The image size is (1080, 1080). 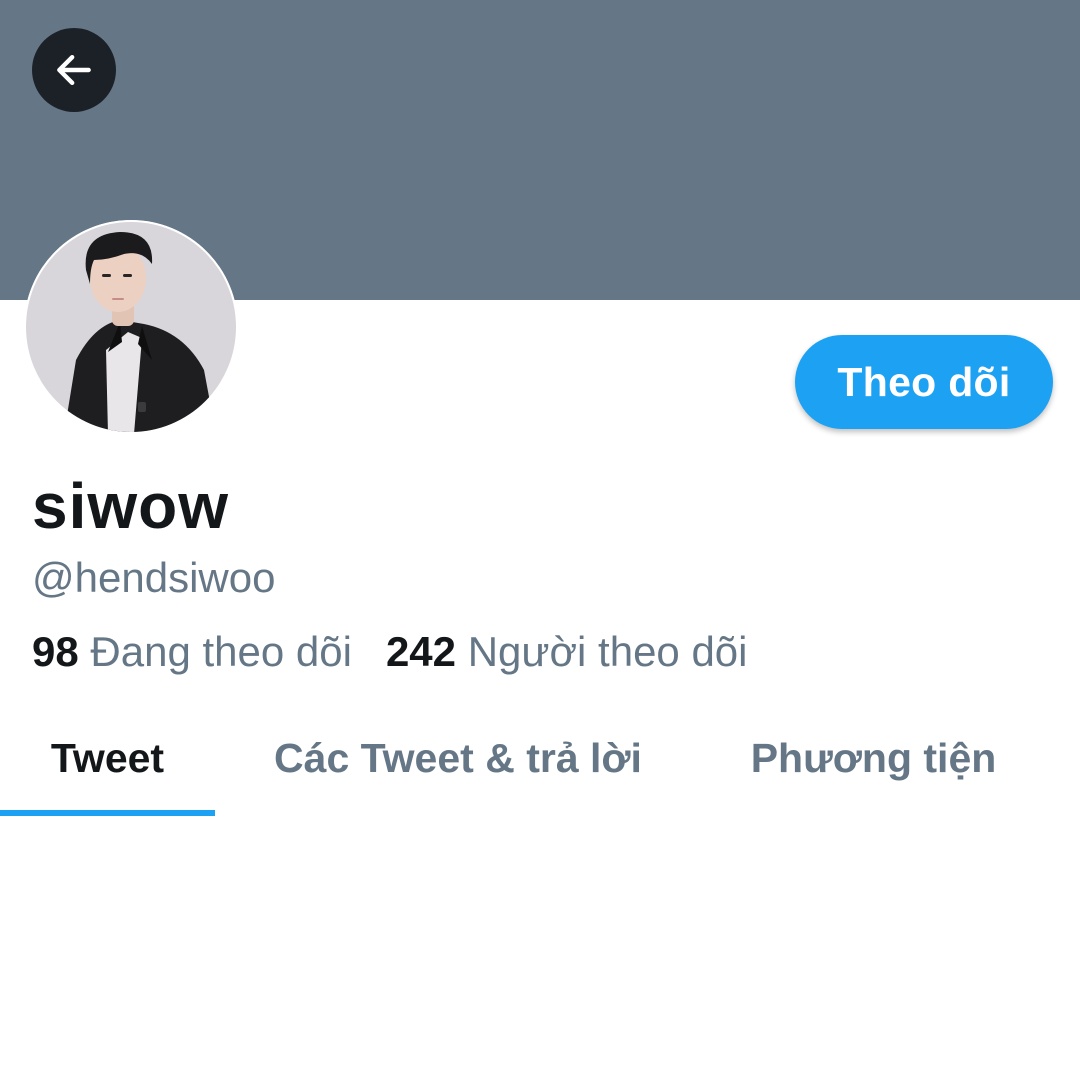 What do you see at coordinates (221, 651) in the screenshot?
I see `following-label: Đang theo dõi` at bounding box center [221, 651].